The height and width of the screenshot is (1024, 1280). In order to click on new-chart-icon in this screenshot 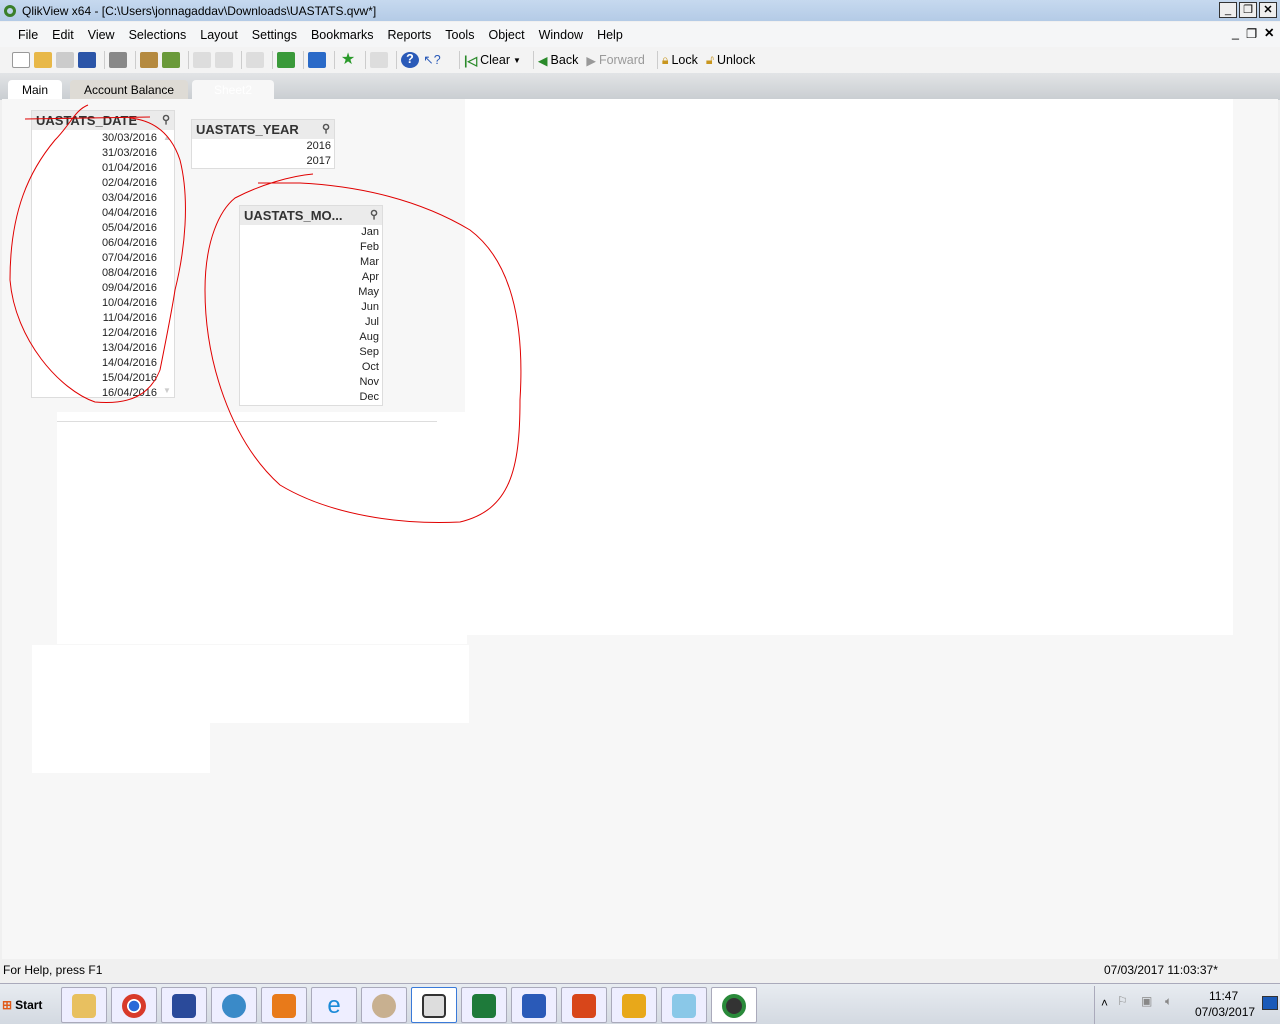, I will do `click(317, 60)`.